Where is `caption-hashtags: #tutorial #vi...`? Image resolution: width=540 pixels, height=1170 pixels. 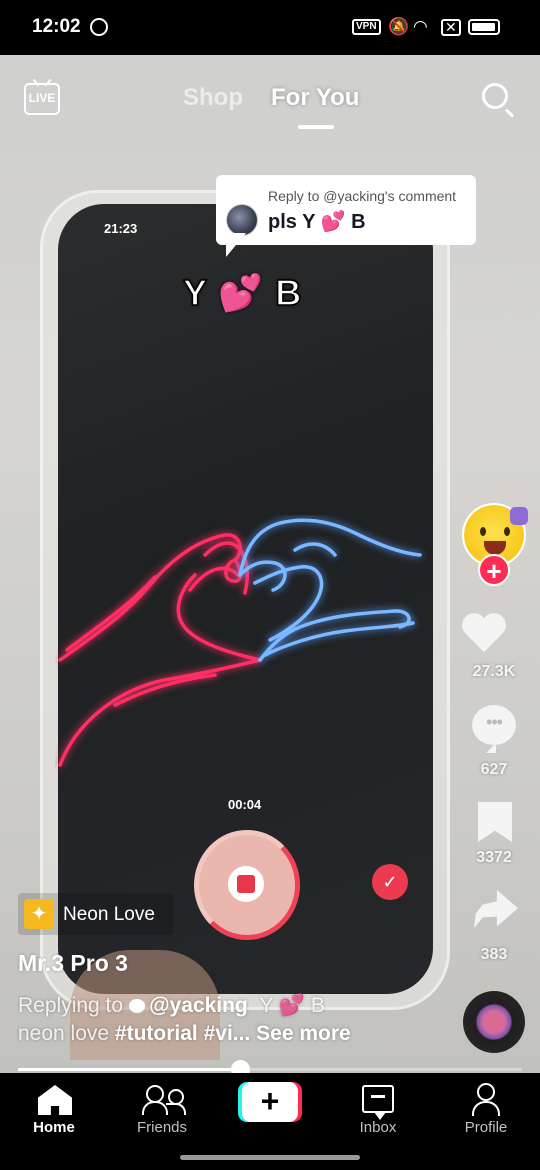 caption-hashtags: #tutorial #vi... is located at coordinates (182, 1033).